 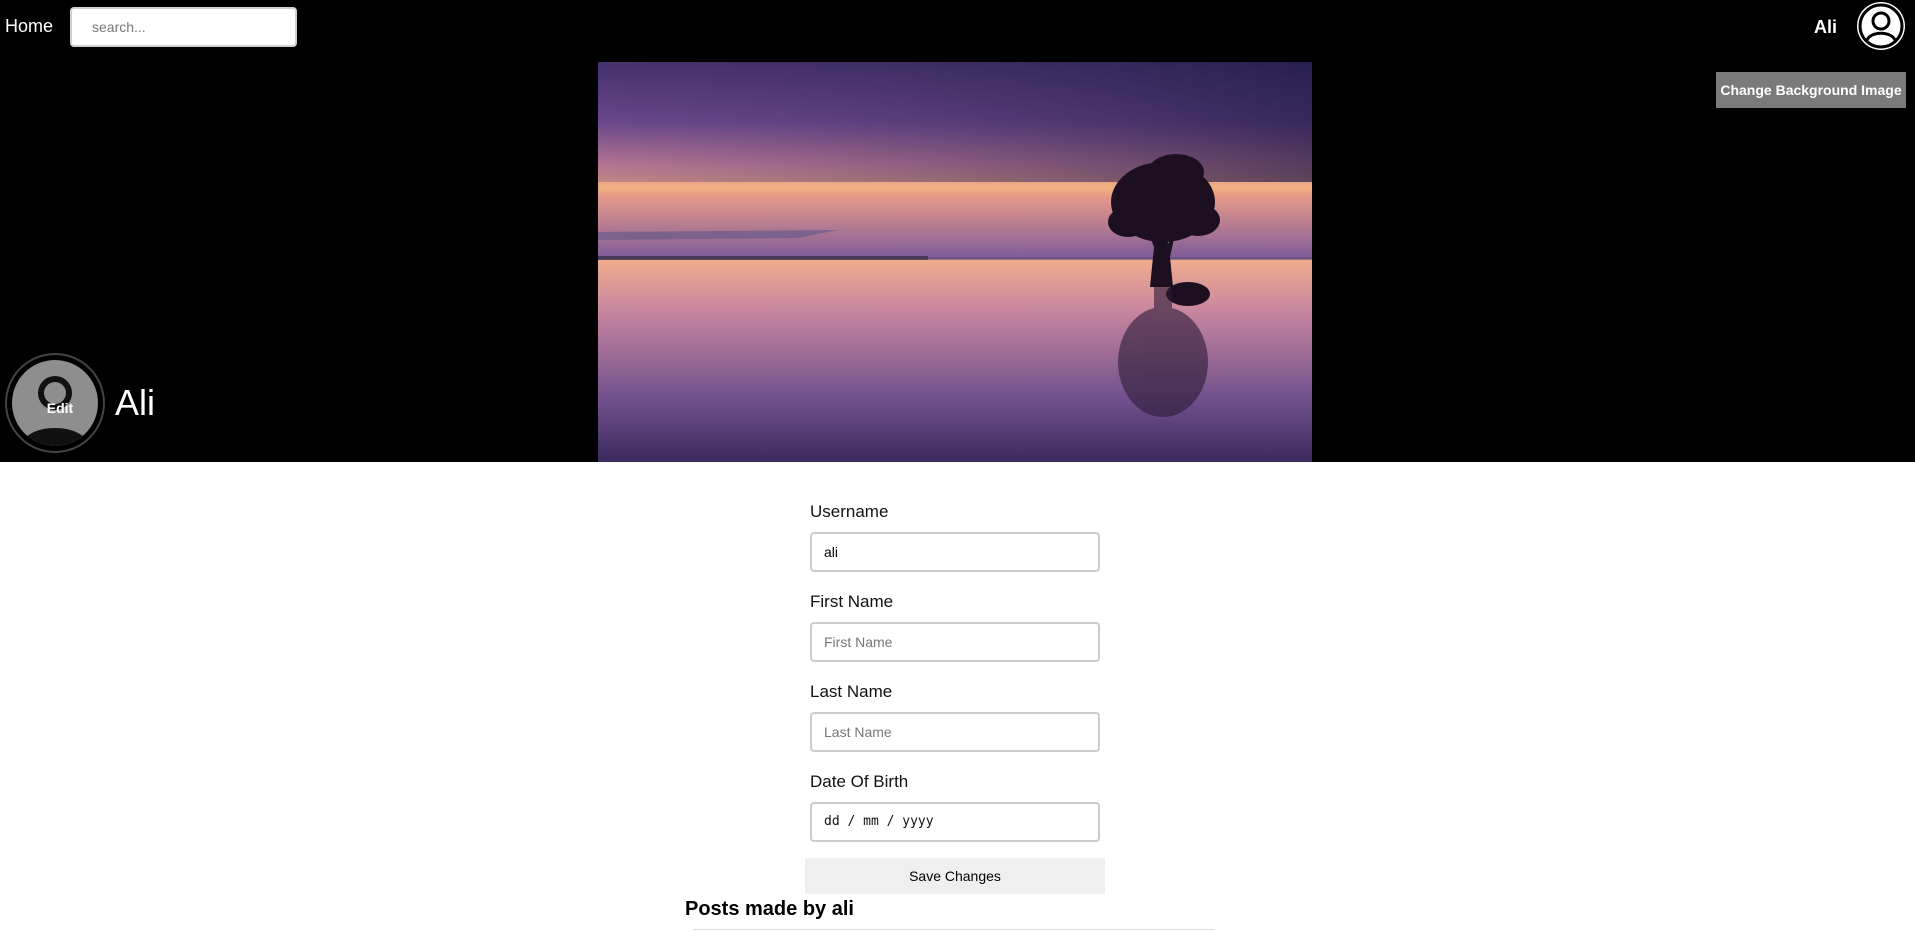 What do you see at coordinates (29, 26) in the screenshot?
I see `home-link: Home` at bounding box center [29, 26].